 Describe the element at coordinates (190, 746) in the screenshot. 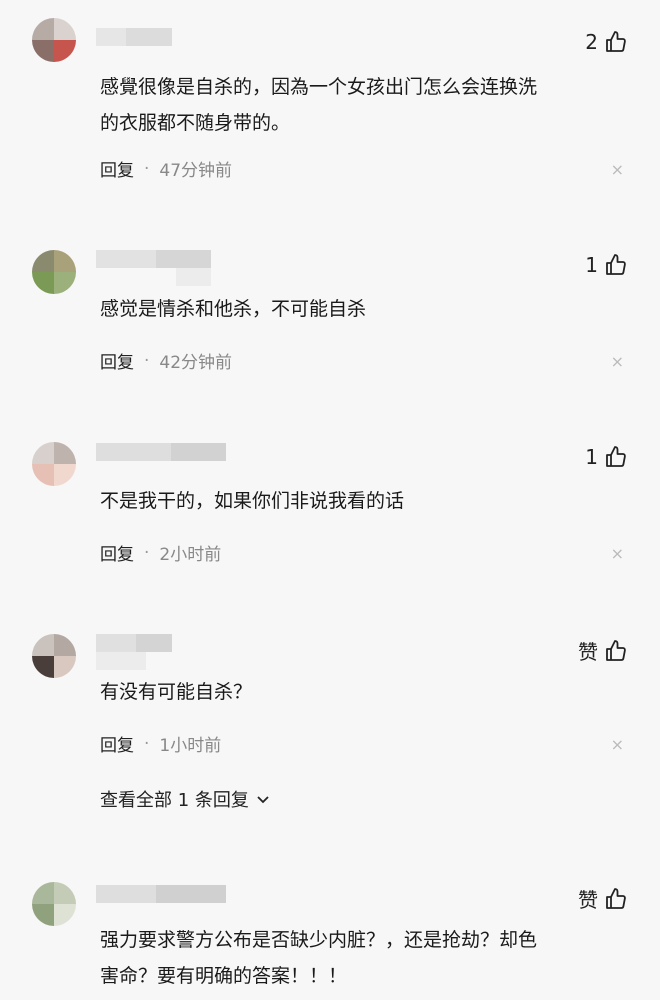

I see `timestamp: 1小时前` at that location.